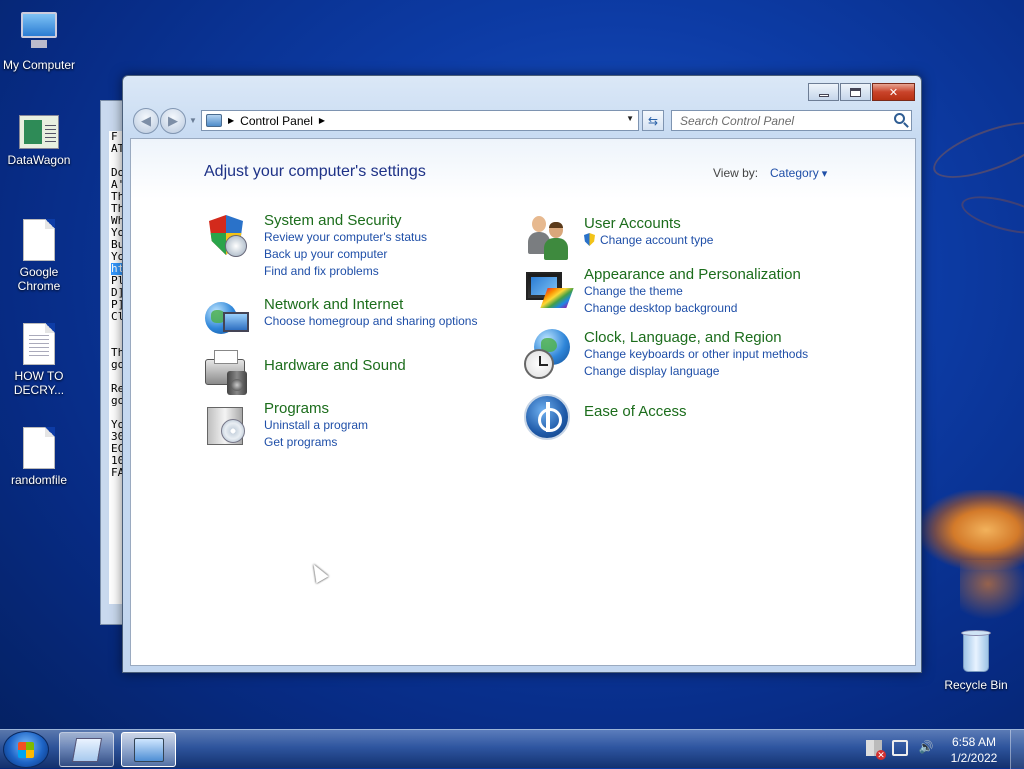  I want to click on refresh-icon: ⇆, so click(653, 120).